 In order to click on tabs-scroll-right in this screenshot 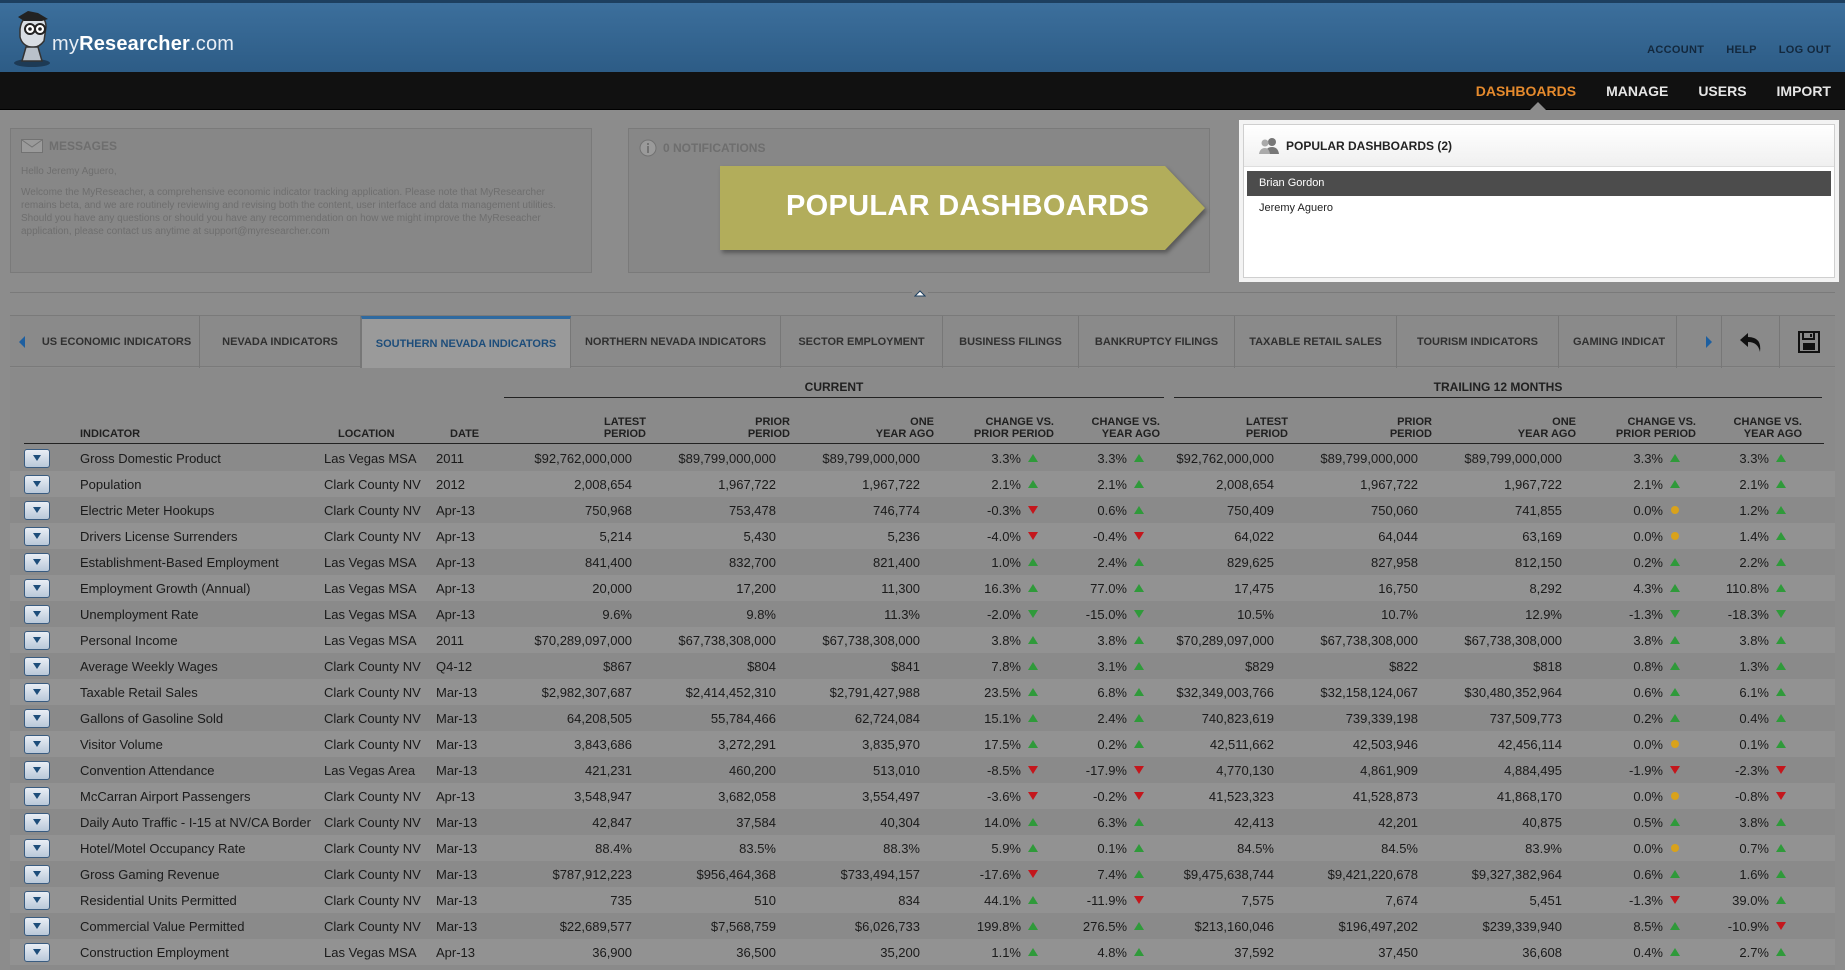, I will do `click(1709, 342)`.